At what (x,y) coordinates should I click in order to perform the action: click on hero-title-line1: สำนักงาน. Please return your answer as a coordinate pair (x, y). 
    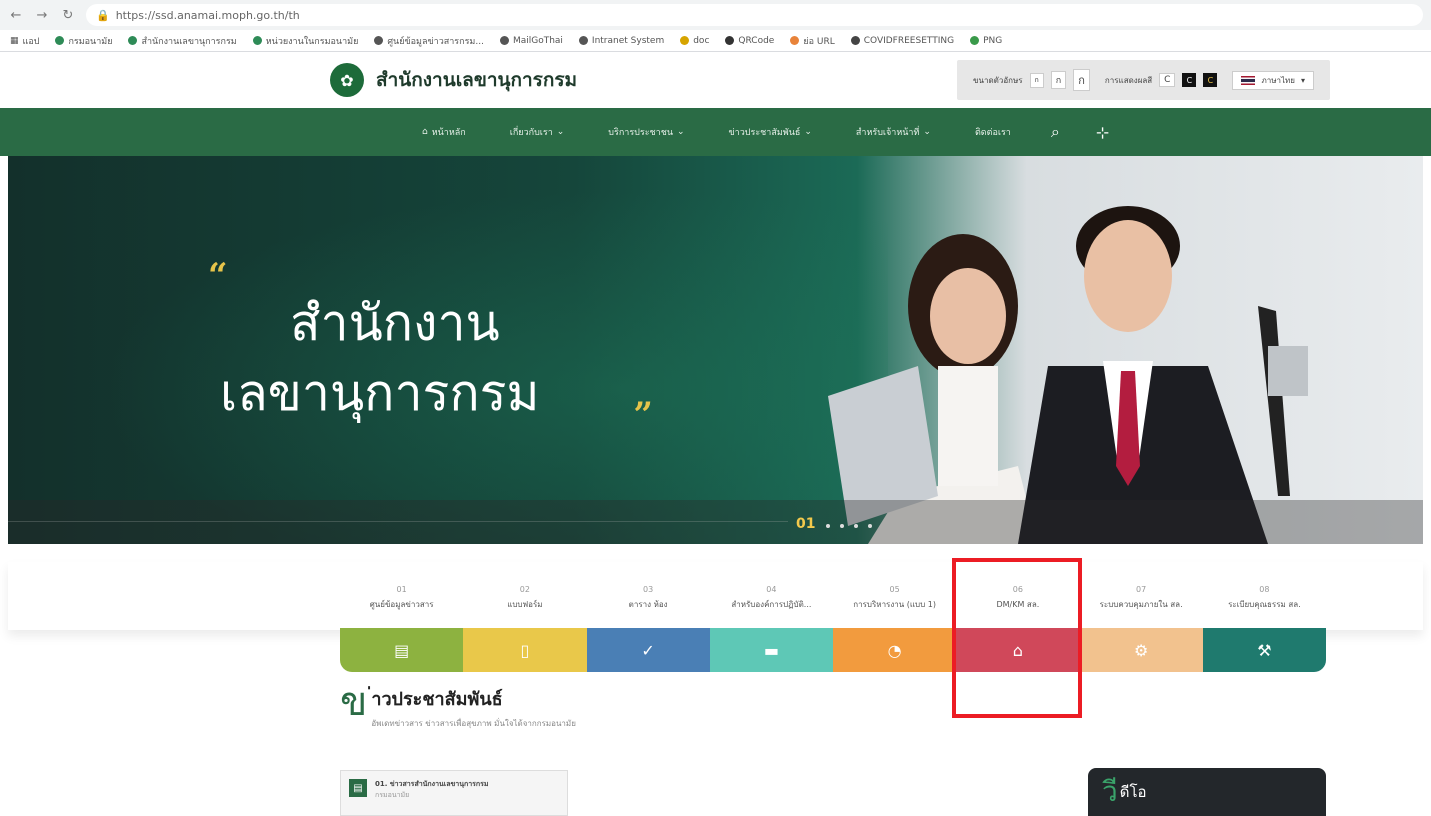
    Looking at the image, I should click on (395, 323).